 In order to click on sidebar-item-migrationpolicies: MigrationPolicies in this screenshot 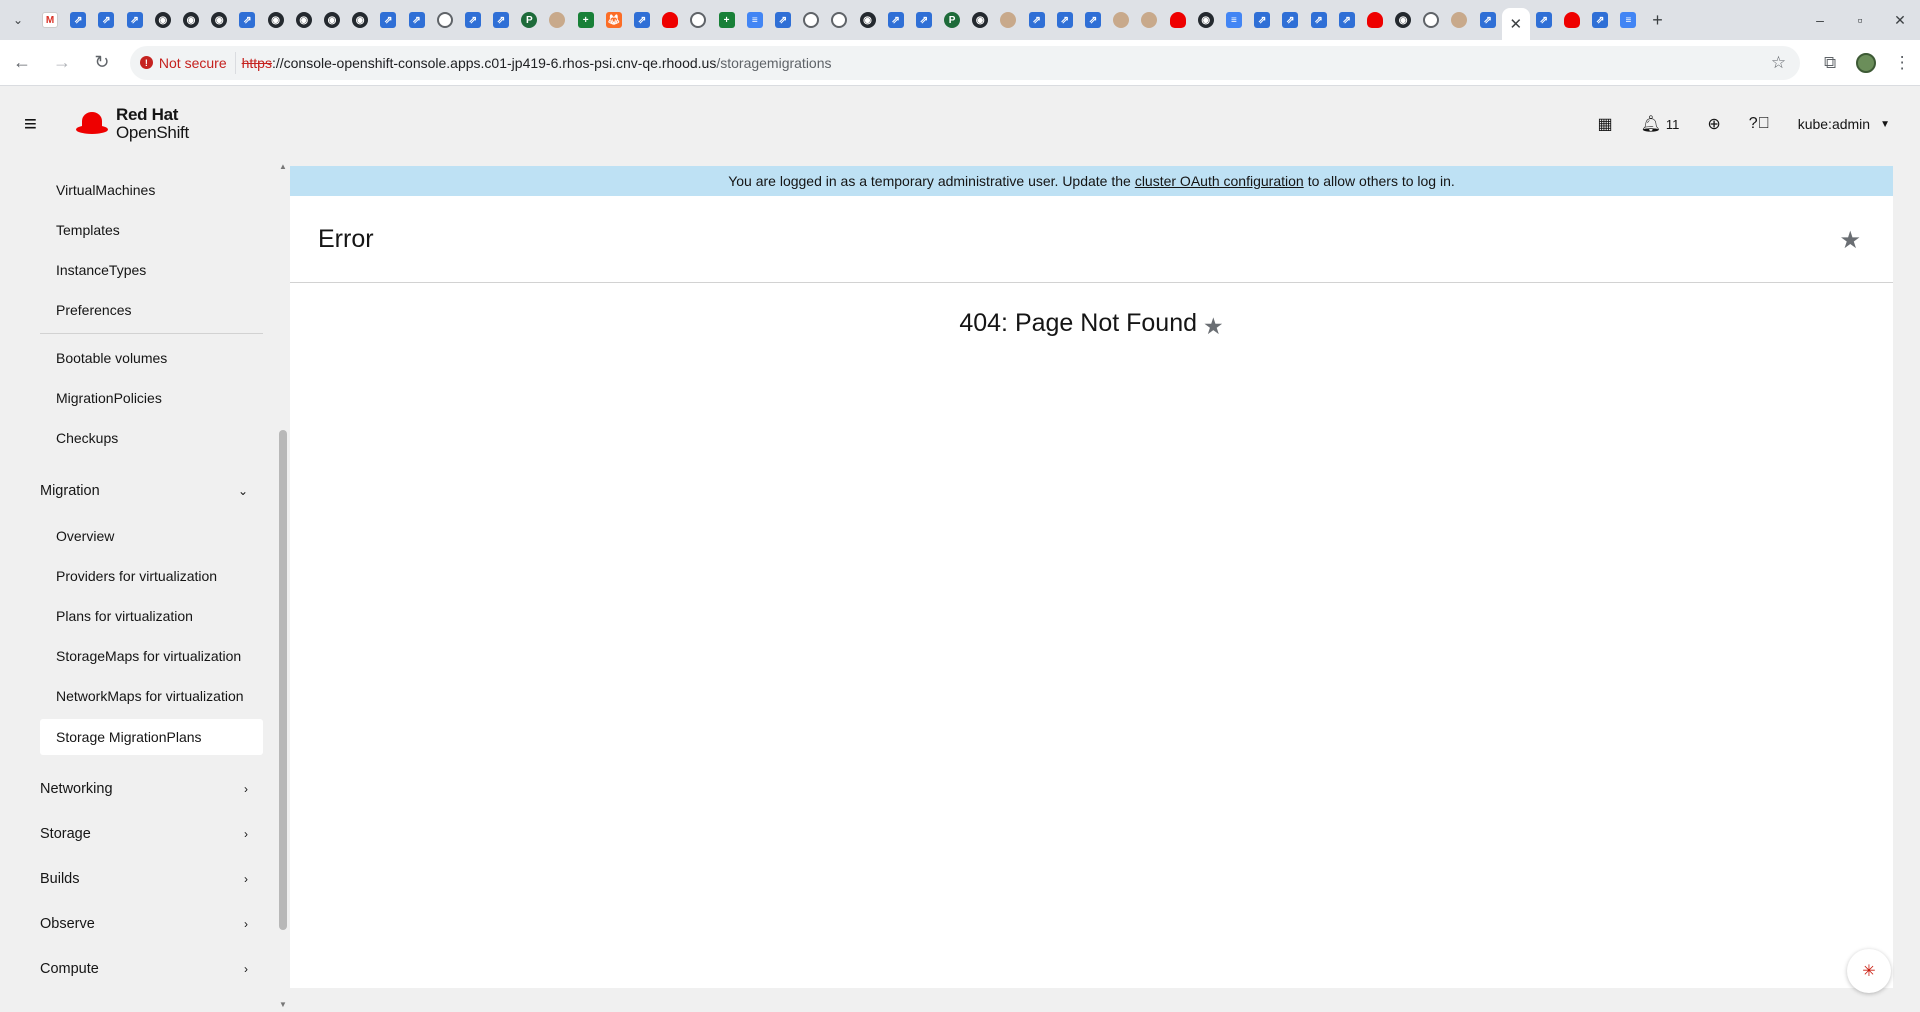, I will do `click(109, 398)`.